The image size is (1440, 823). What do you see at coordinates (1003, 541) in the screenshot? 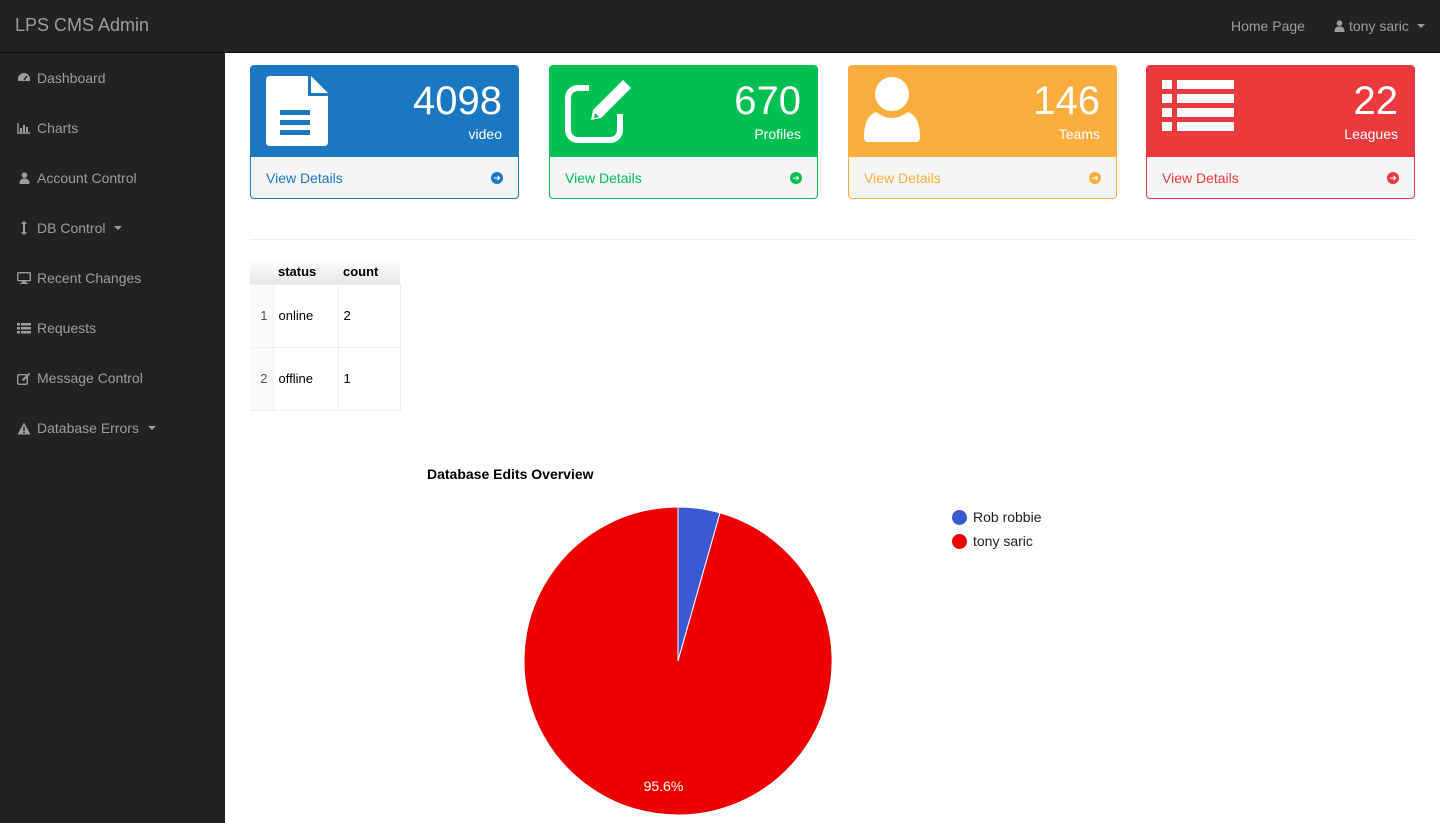
I see `legend-label: tony saric` at bounding box center [1003, 541].